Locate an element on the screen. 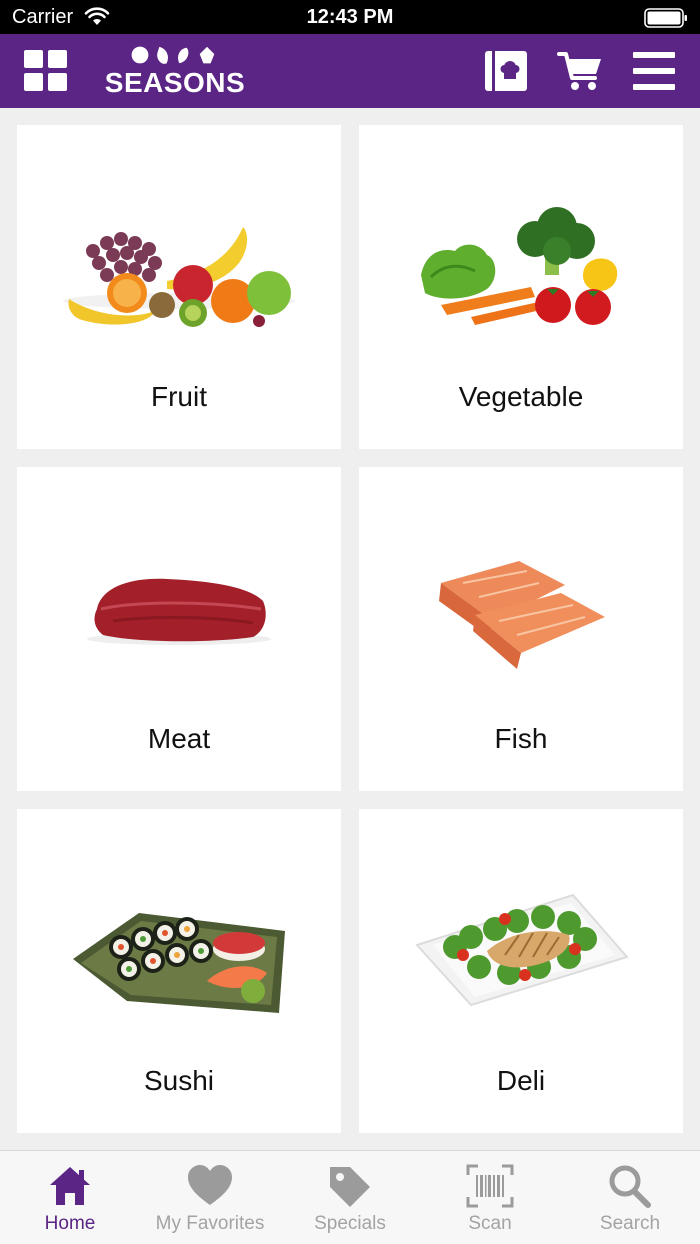  category-card-deli: Deli is located at coordinates (521, 971).